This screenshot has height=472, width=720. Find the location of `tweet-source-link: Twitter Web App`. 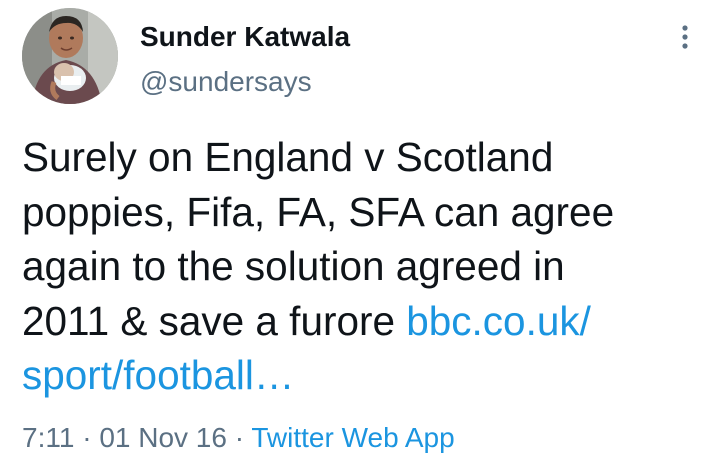

tweet-source-link: Twitter Web App is located at coordinates (352, 437).